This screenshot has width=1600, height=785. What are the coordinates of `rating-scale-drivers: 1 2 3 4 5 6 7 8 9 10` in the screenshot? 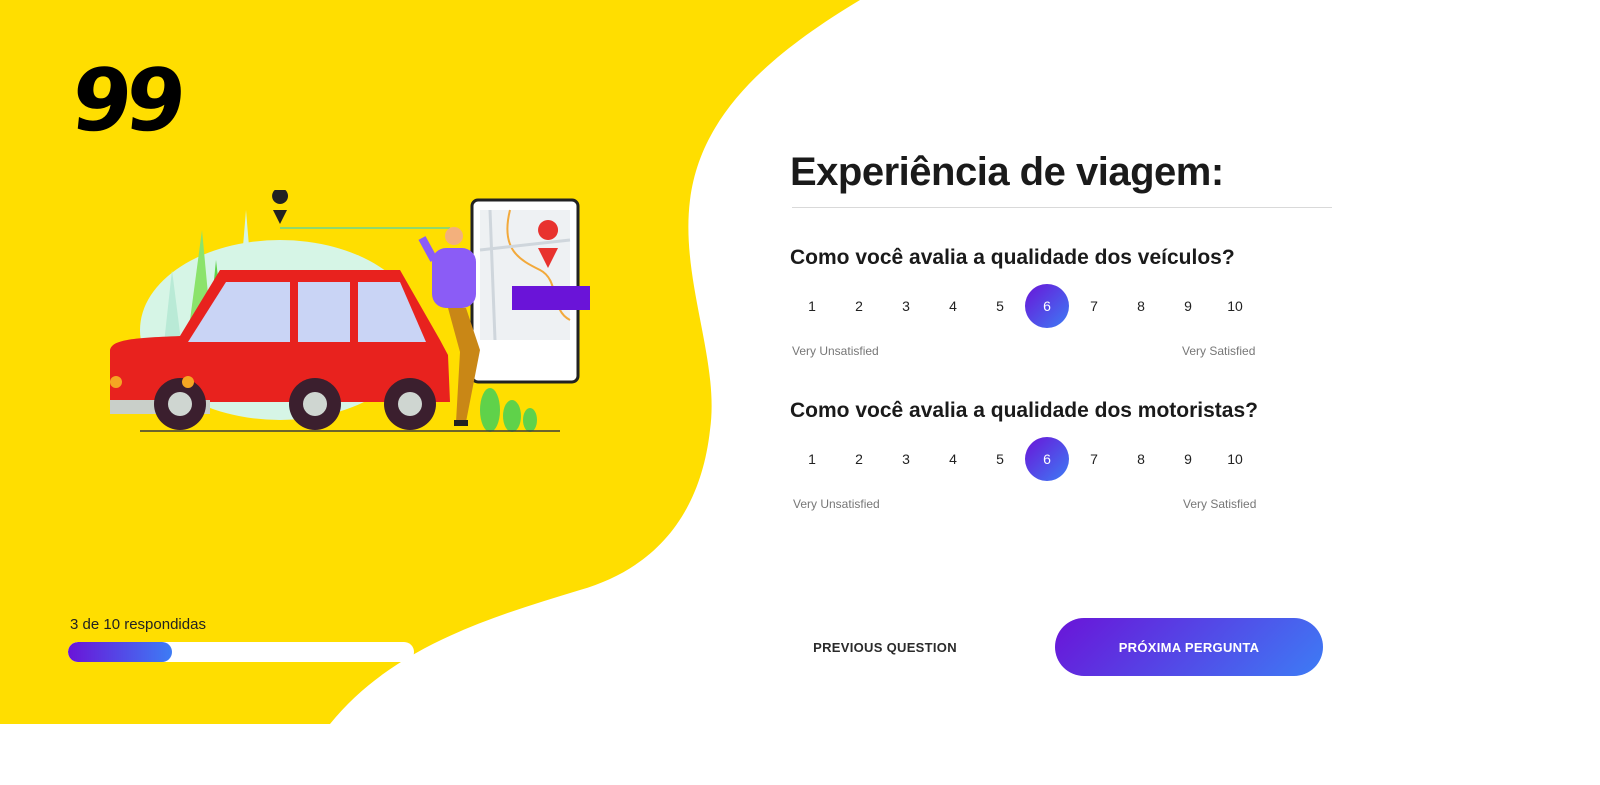 It's located at (1025, 460).